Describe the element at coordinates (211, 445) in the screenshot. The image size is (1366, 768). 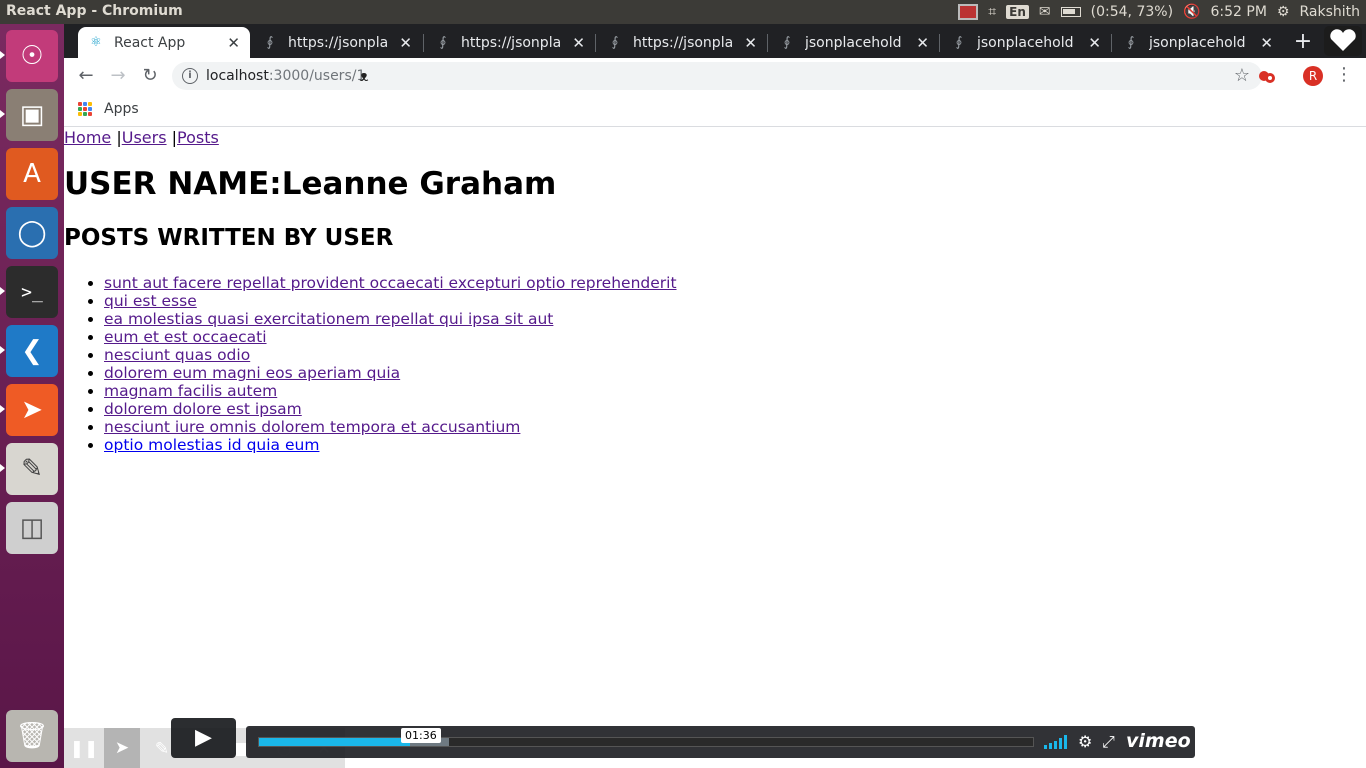
I see `post-link: optio molestias id quia eum` at that location.